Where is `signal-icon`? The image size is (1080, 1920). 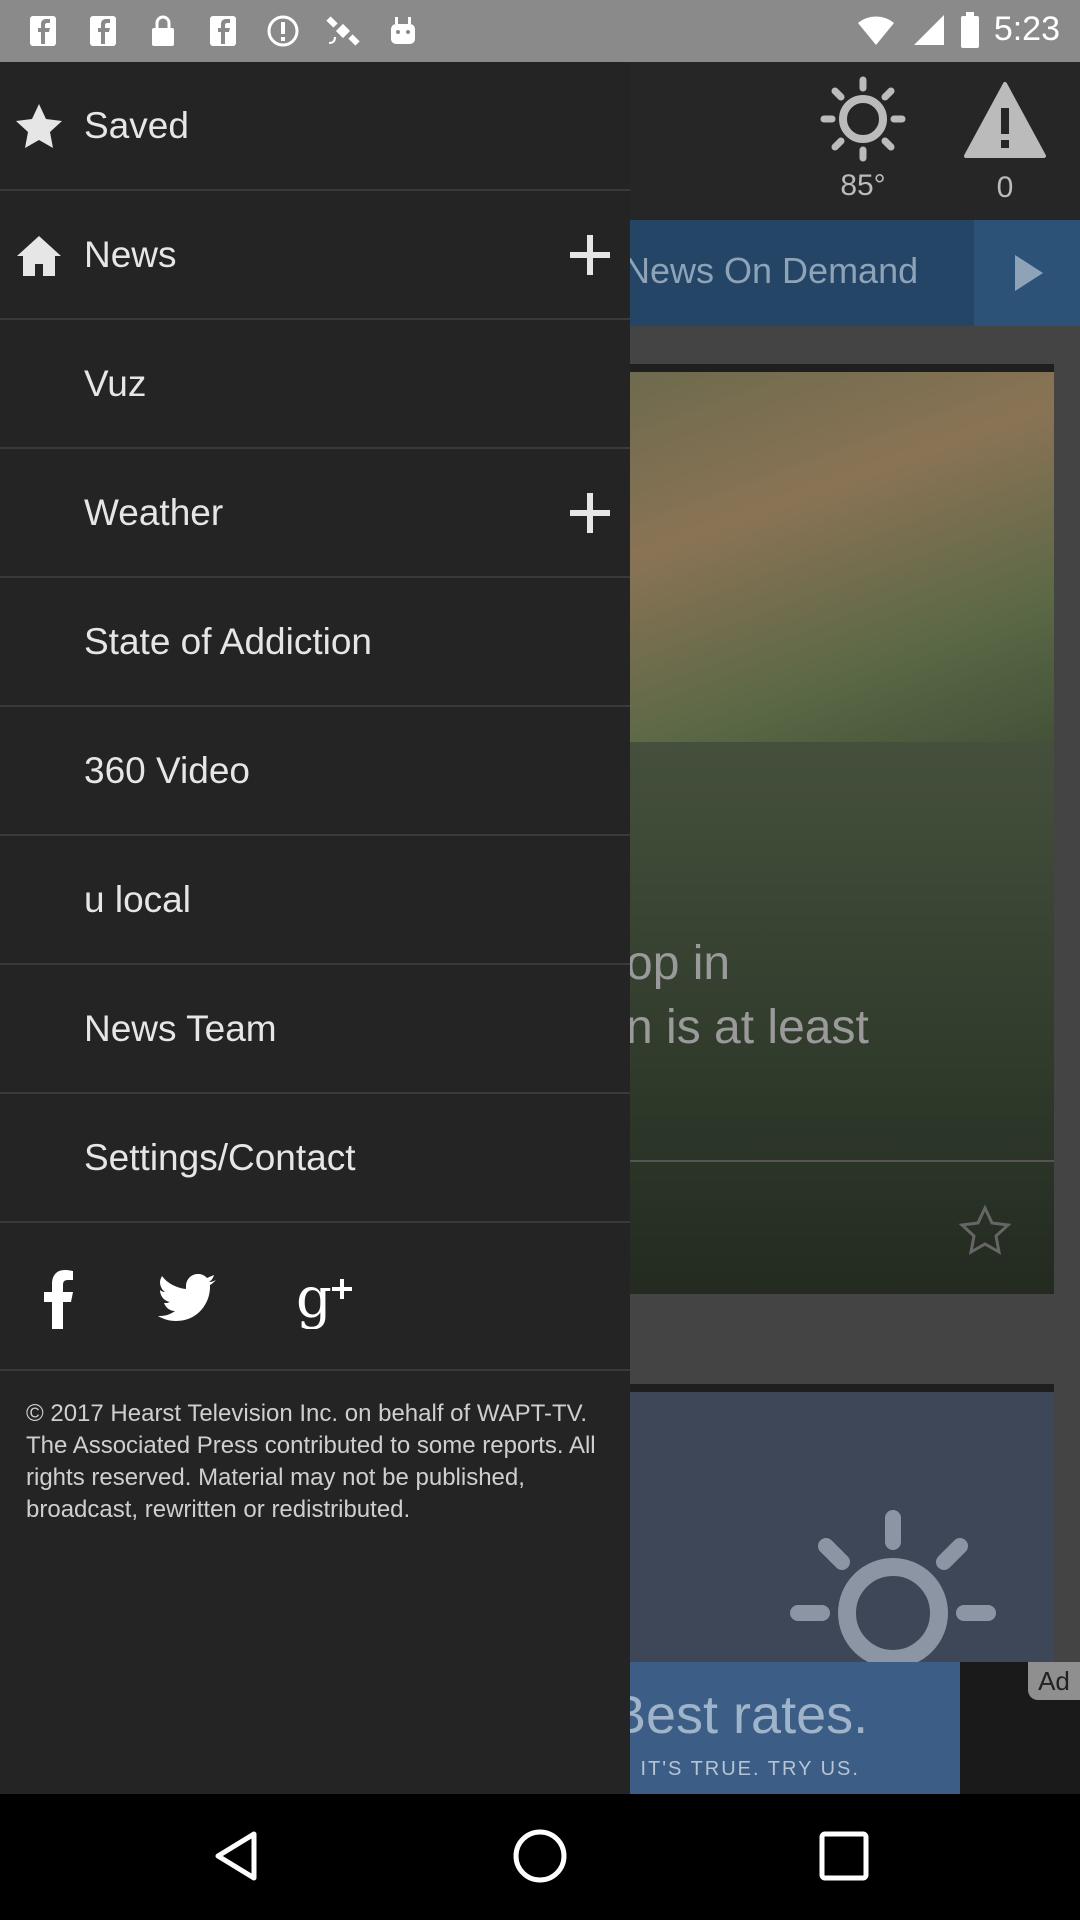
signal-icon is located at coordinates (928, 29).